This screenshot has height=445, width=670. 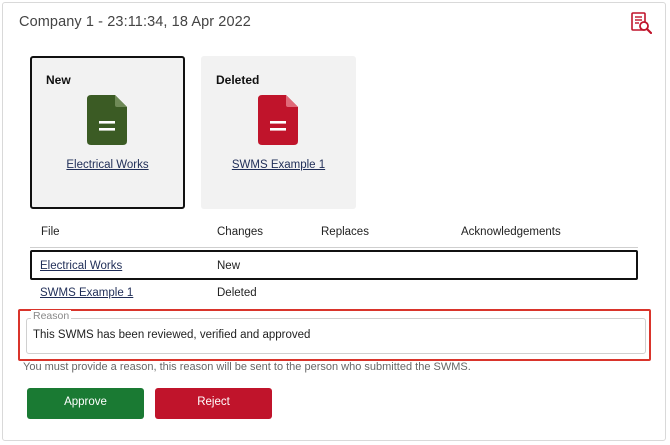 I want to click on column-header-acknowledgements: Acknowledgements, so click(x=511, y=232).